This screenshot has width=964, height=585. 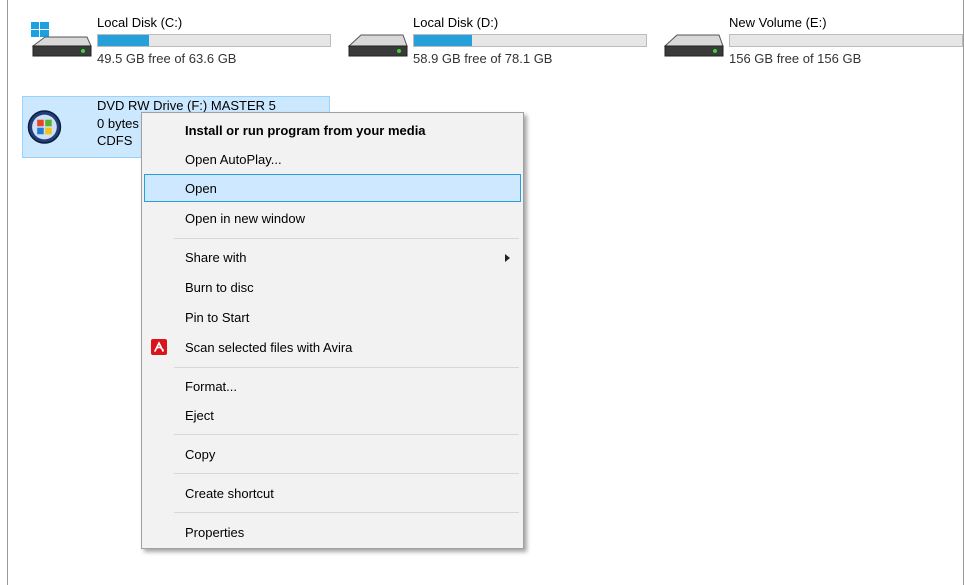 I want to click on drive-free-space: 58.9 GB free of 78.1 GB, so click(x=483, y=58).